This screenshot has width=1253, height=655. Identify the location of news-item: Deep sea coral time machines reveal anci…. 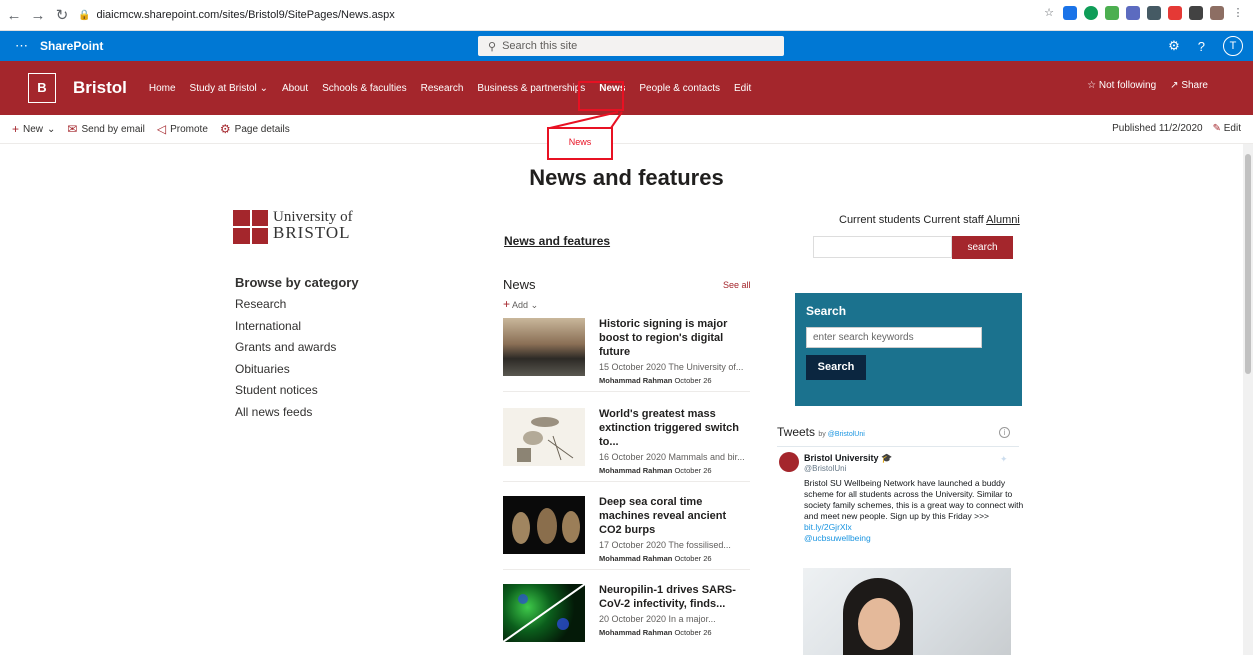
(626, 531).